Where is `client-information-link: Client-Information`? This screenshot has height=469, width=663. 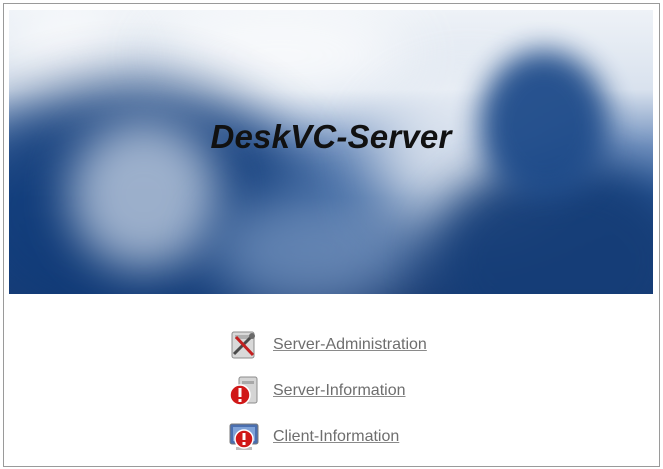 client-information-link: Client-Information is located at coordinates (327, 437).